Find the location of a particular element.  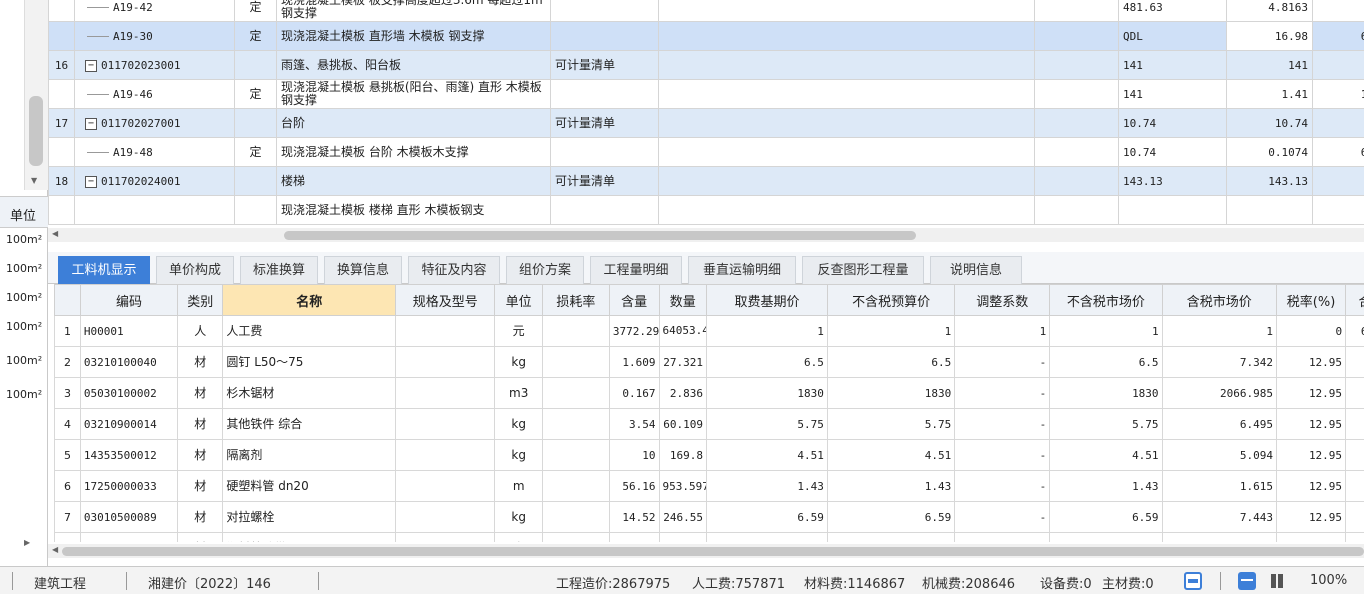

base-price: 6.59 is located at coordinates (767, 517).